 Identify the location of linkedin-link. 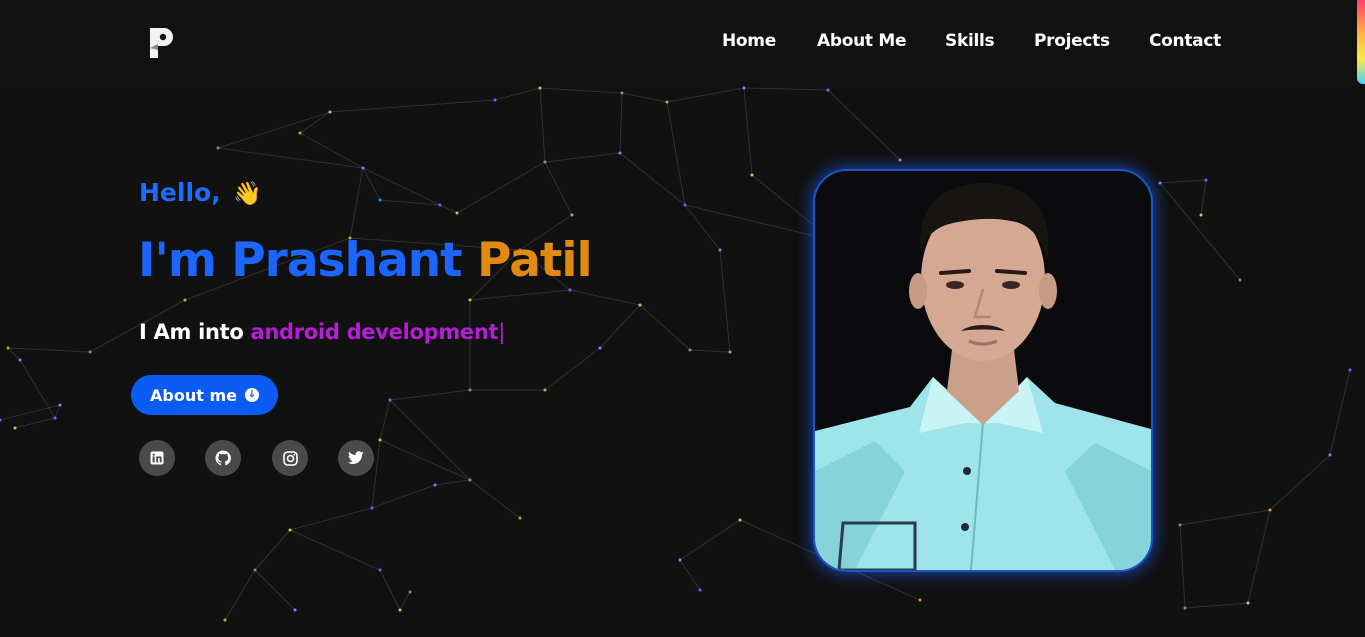
(157, 458).